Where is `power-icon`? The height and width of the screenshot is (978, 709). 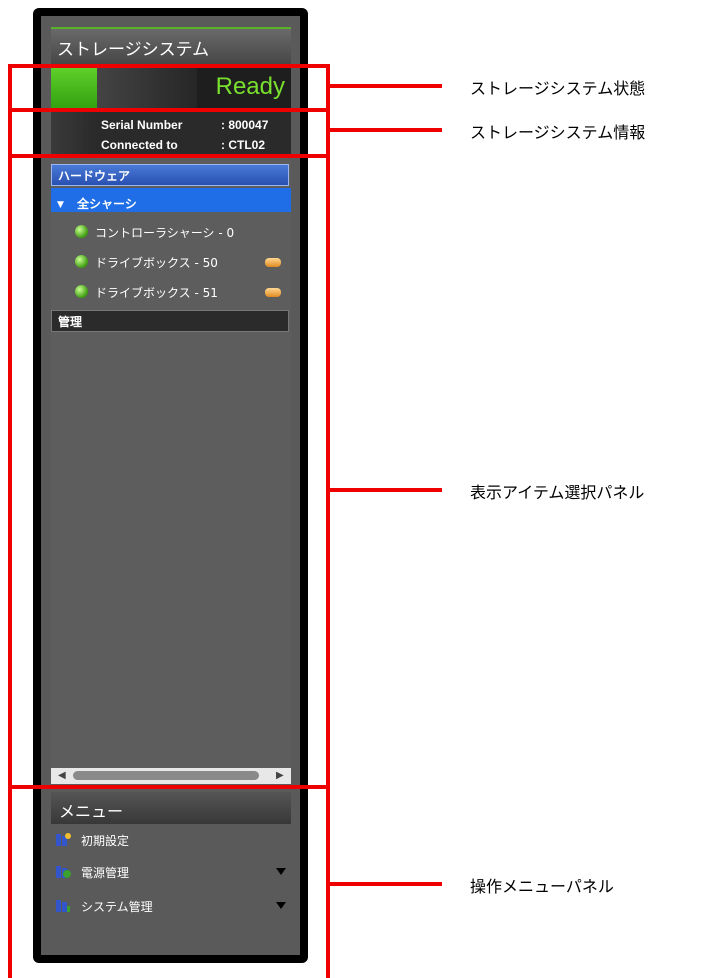
power-icon is located at coordinates (63, 872).